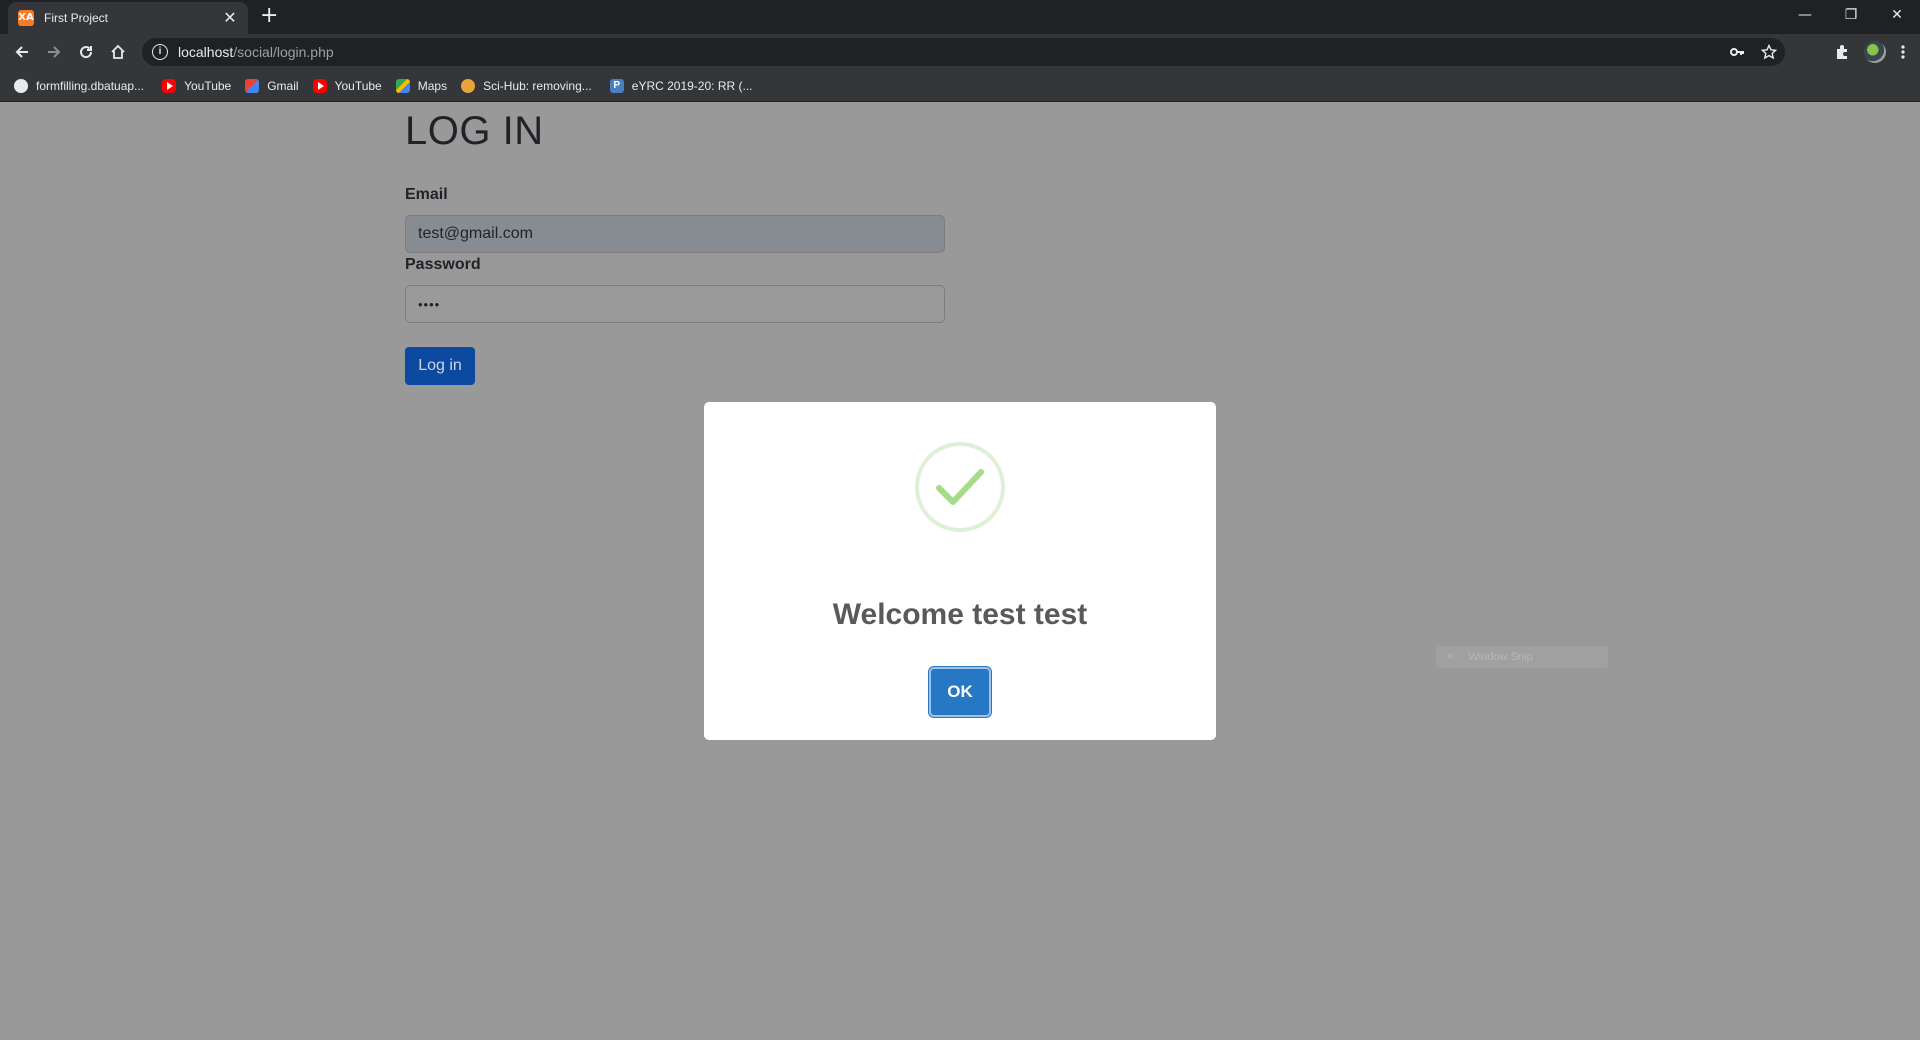  Describe the element at coordinates (960, 692) in the screenshot. I see `ok-button: OK` at that location.